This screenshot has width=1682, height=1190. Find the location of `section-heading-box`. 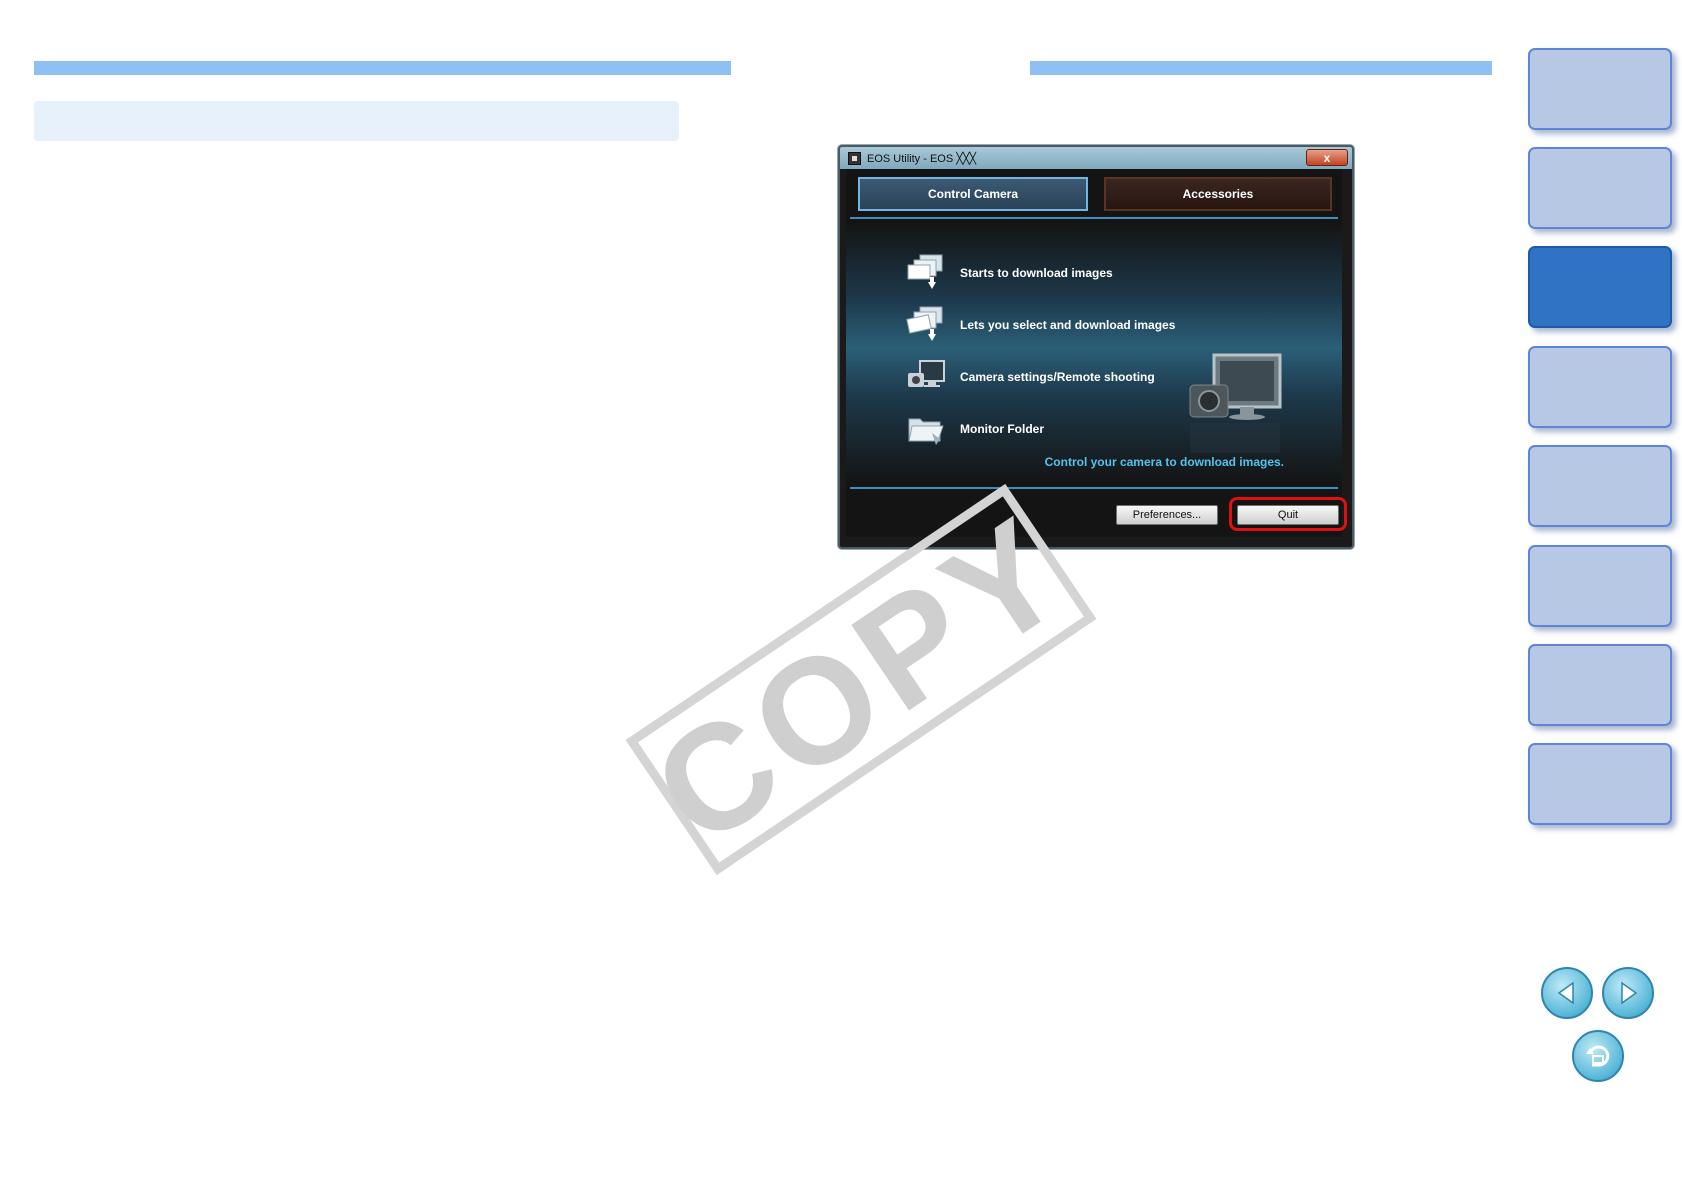

section-heading-box is located at coordinates (356, 121).